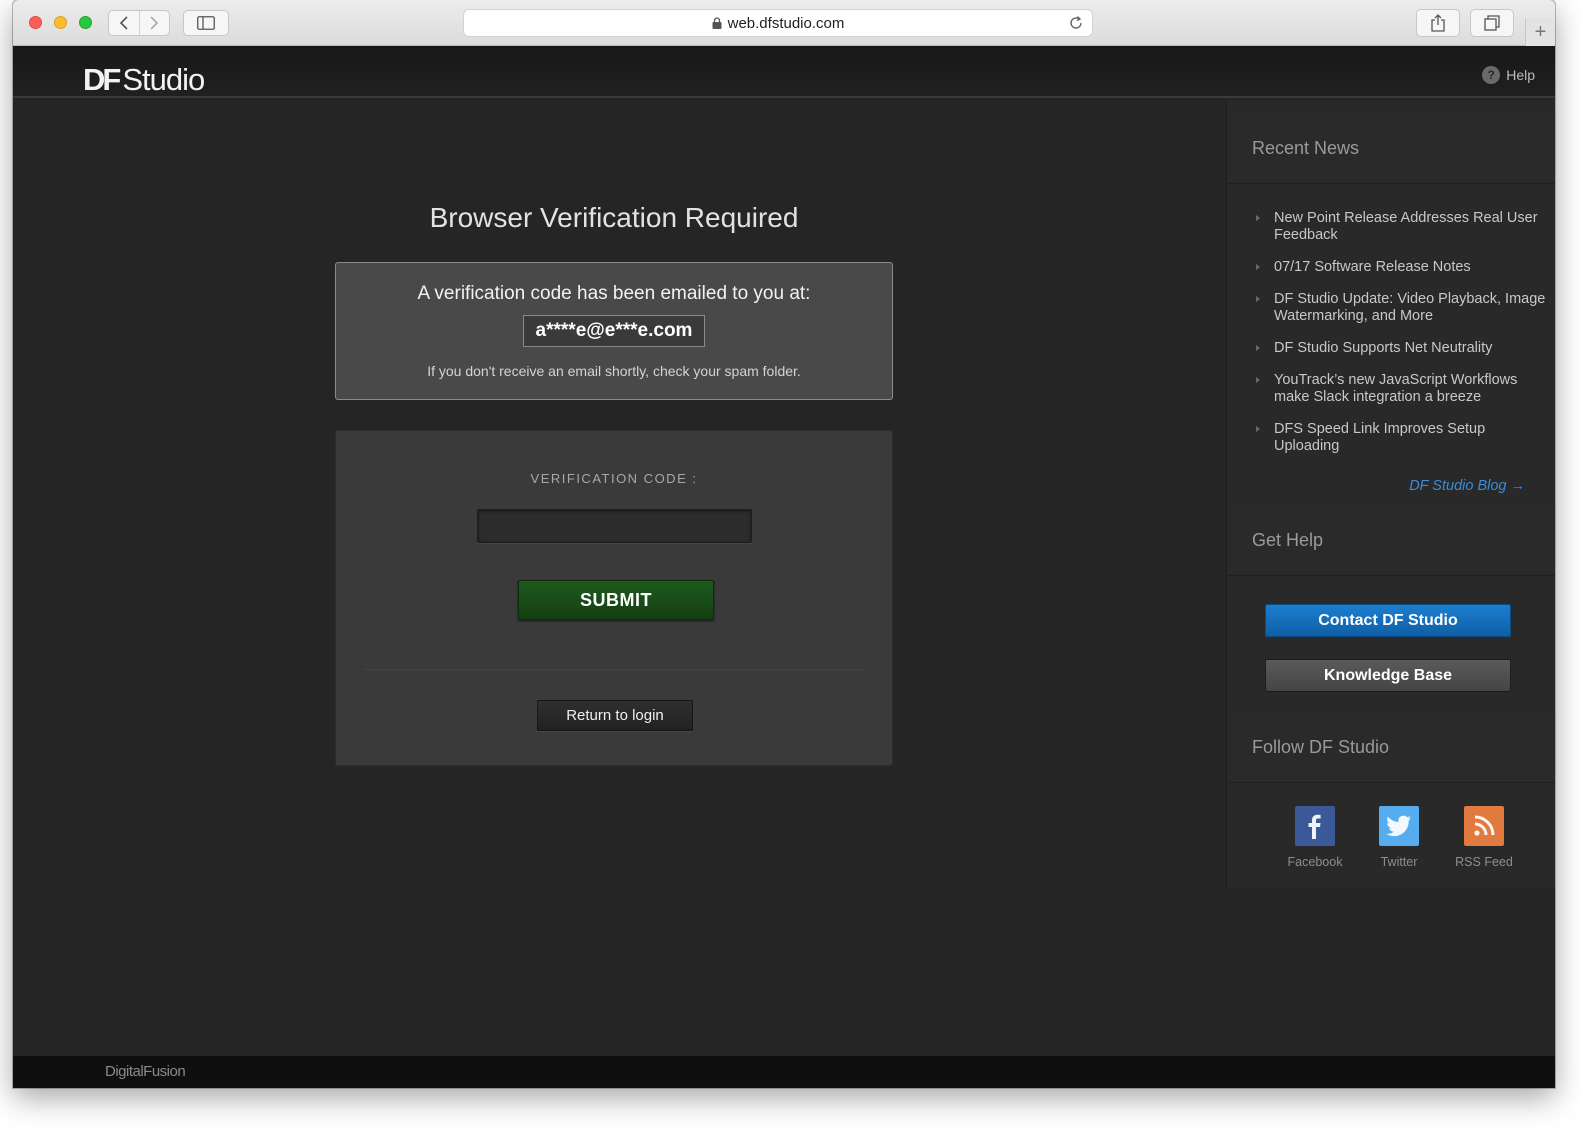  I want to click on help-link: ? Help, so click(1508, 75).